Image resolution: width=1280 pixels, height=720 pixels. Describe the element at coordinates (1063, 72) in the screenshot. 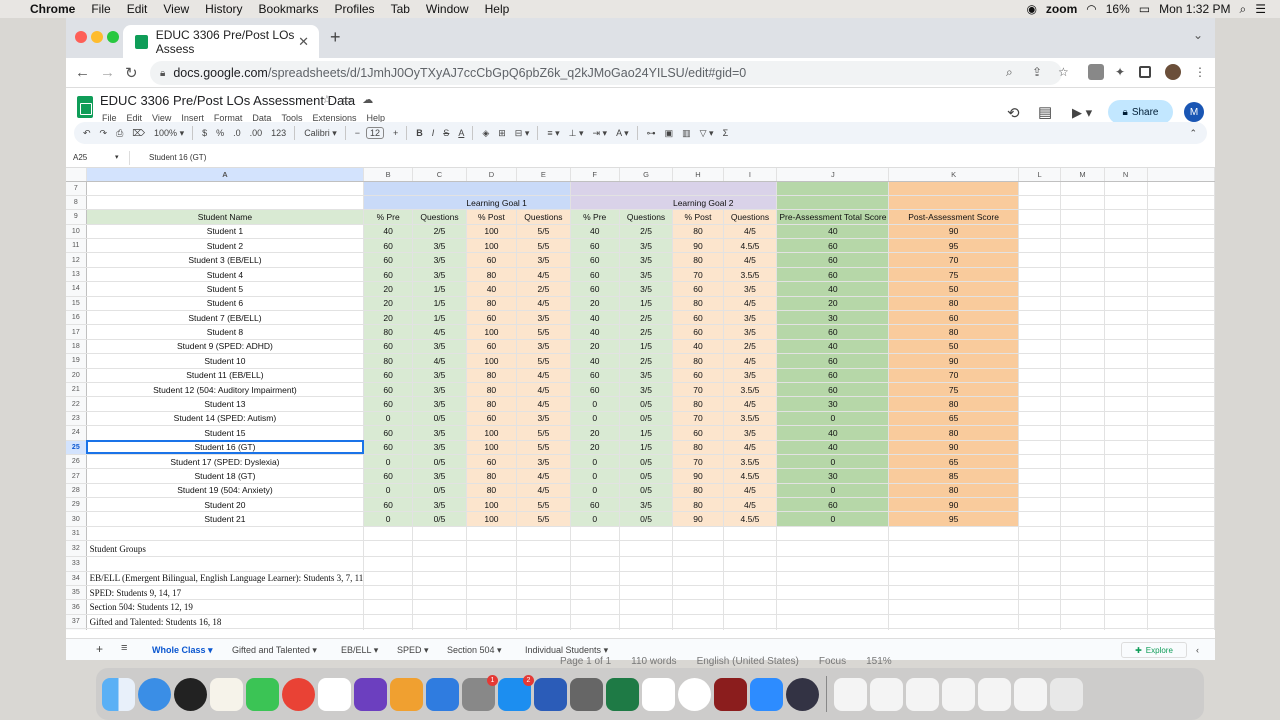

I see `bookmark-star-icon: ☆` at that location.